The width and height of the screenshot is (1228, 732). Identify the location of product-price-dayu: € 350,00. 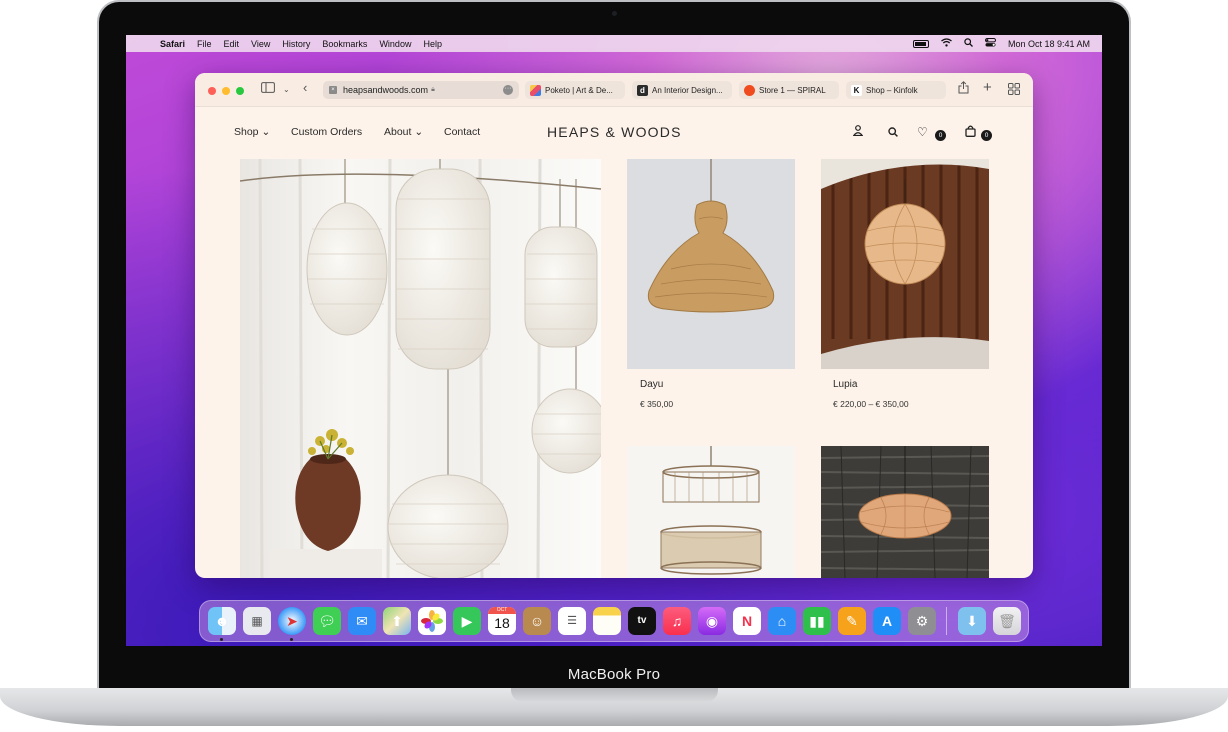
(657, 404).